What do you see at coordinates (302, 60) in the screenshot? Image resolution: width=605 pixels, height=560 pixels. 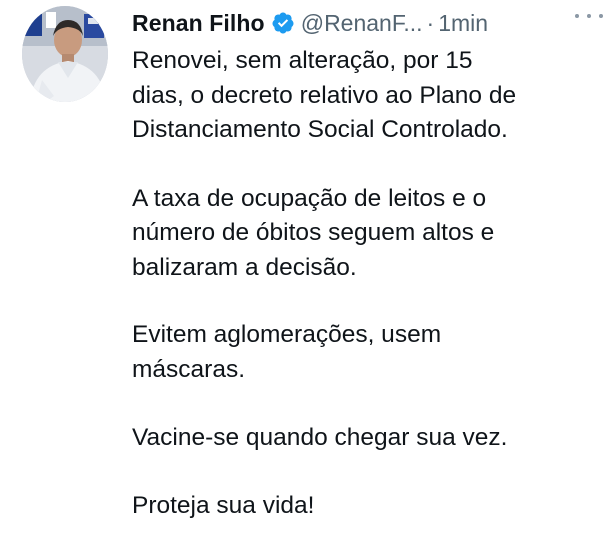 I see `tweet-line: Renovei, sem alteração, por 15` at bounding box center [302, 60].